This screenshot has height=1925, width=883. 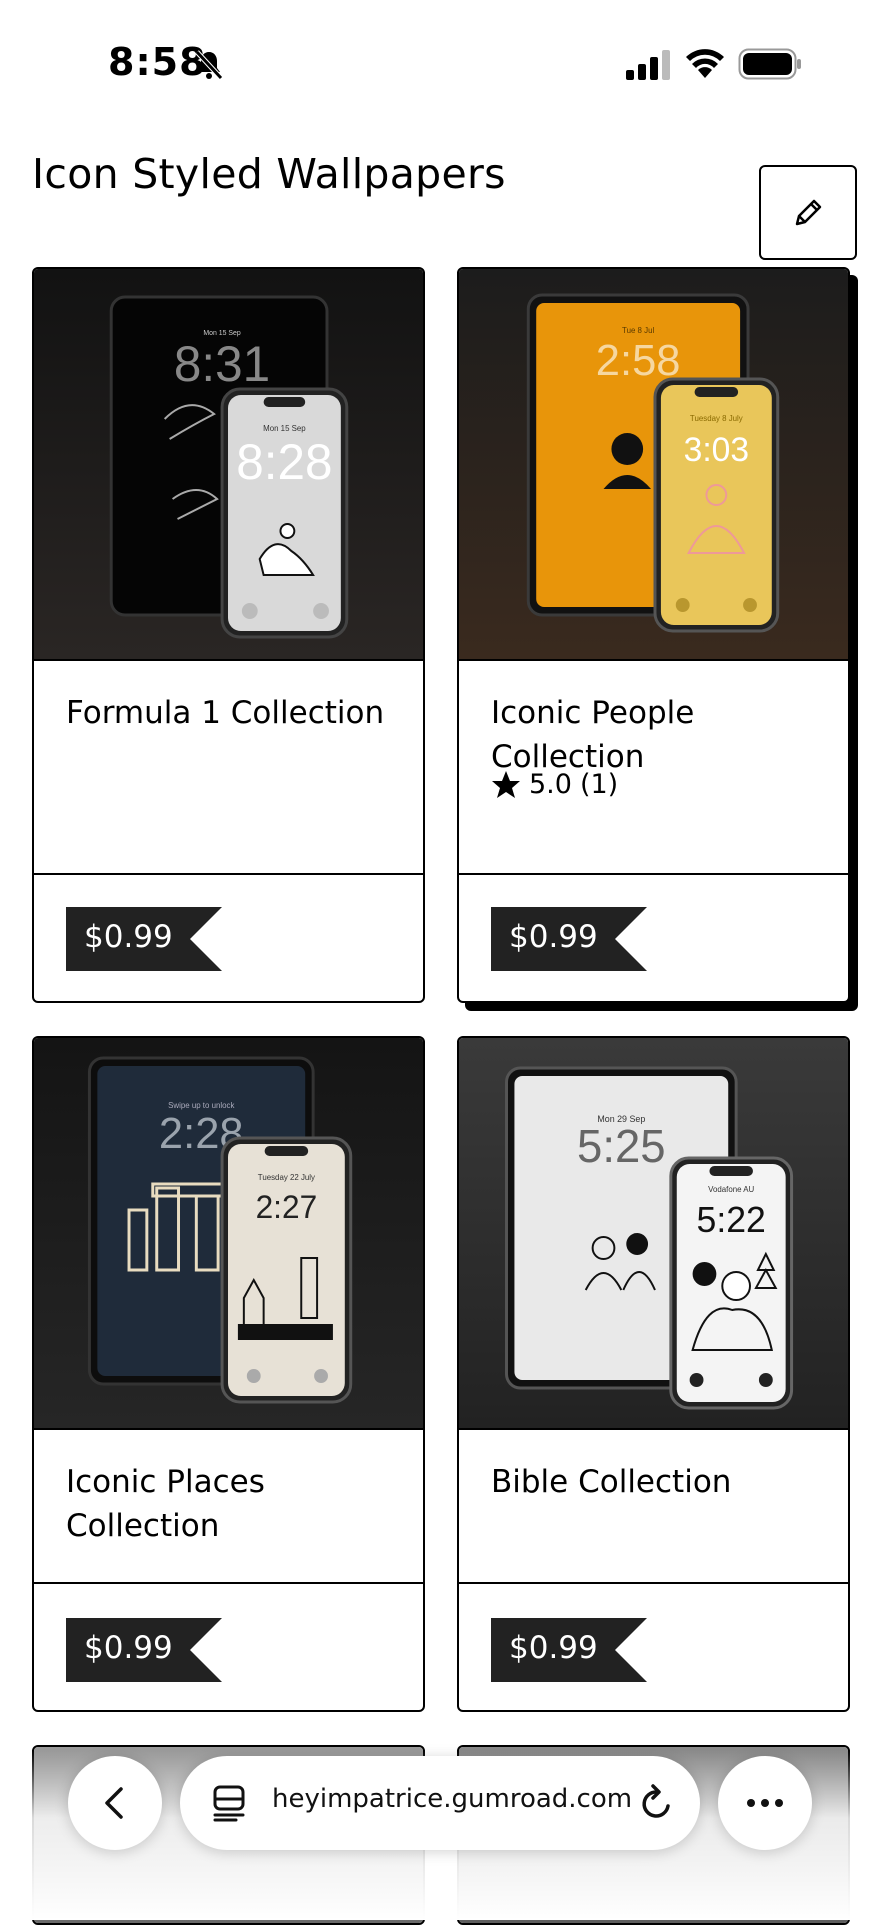 I want to click on reload-icon, so click(x=657, y=1803).